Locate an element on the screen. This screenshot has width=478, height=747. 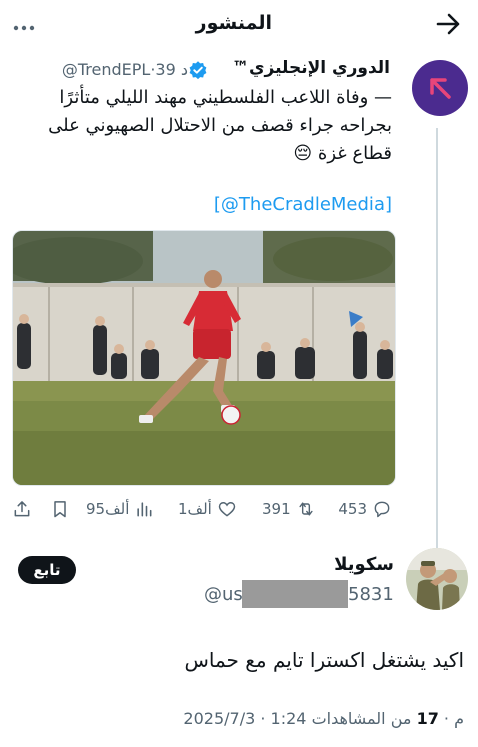
like-count: 1ألف is located at coordinates (195, 509).